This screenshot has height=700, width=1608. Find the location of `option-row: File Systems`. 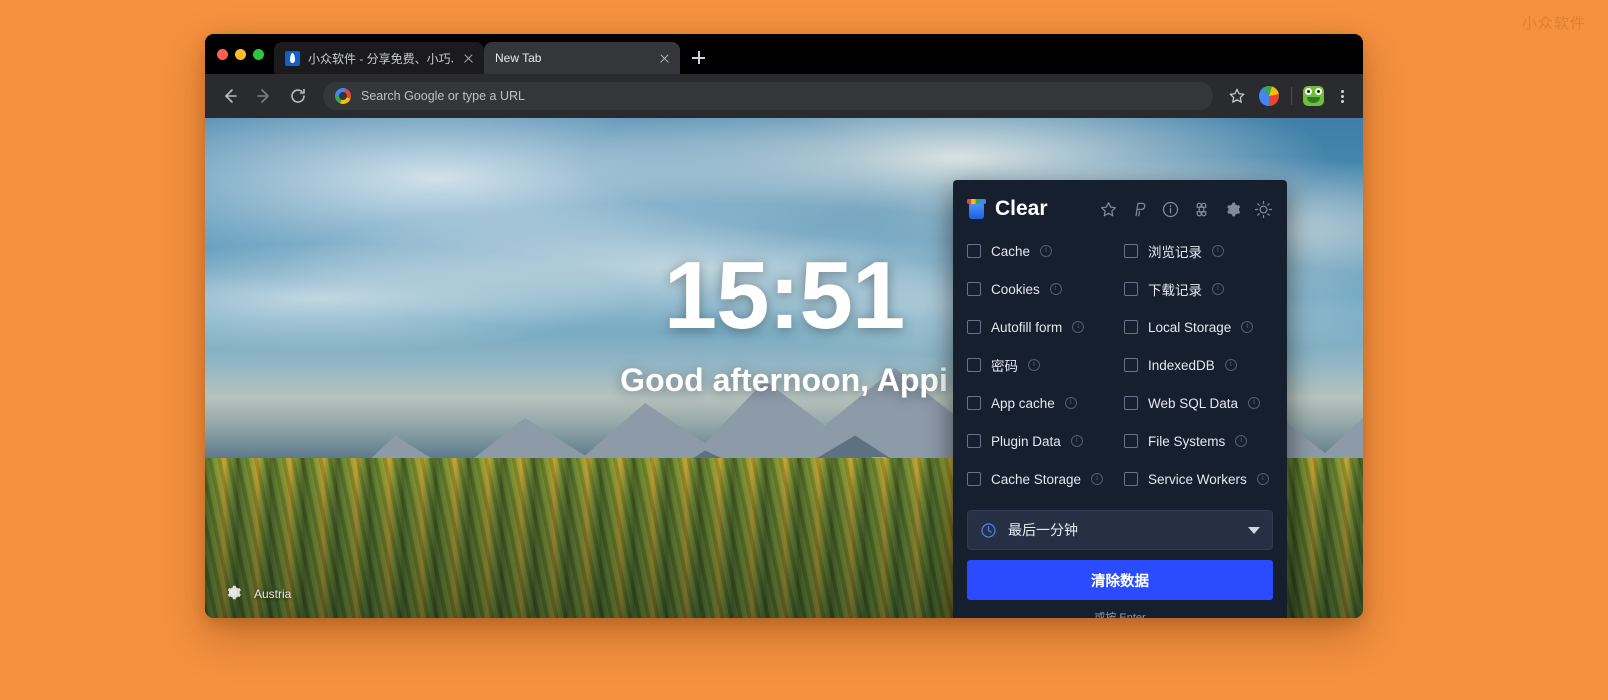

option-row: File Systems is located at coordinates (1198, 441).